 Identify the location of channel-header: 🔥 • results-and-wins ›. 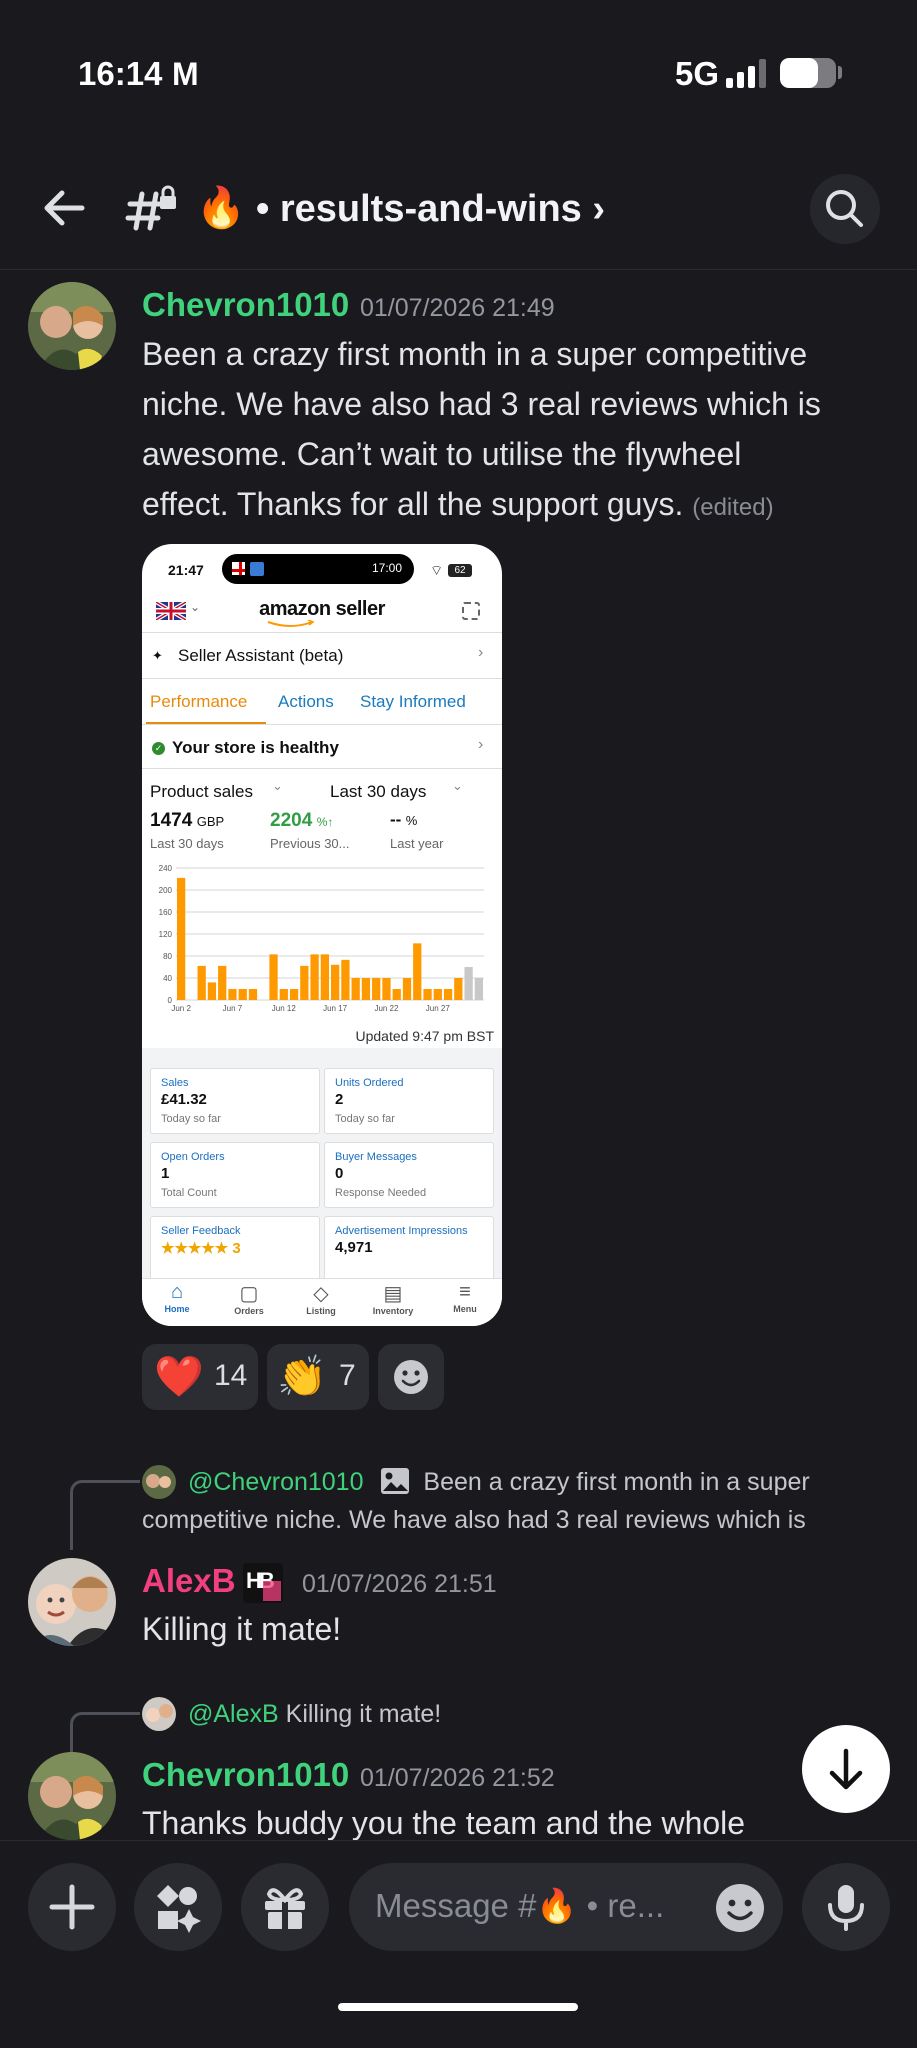
(458, 210).